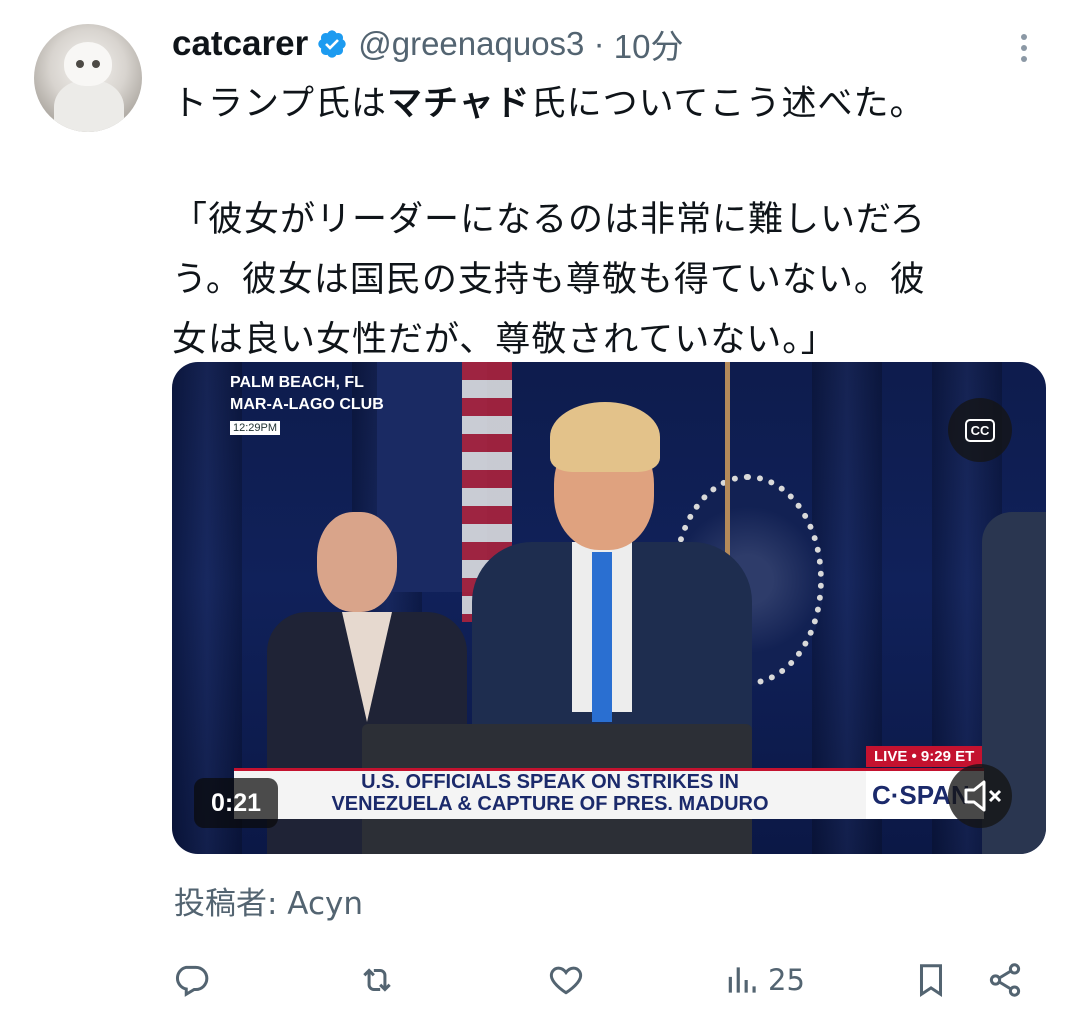  I want to click on reply-icon, so click(192, 981).